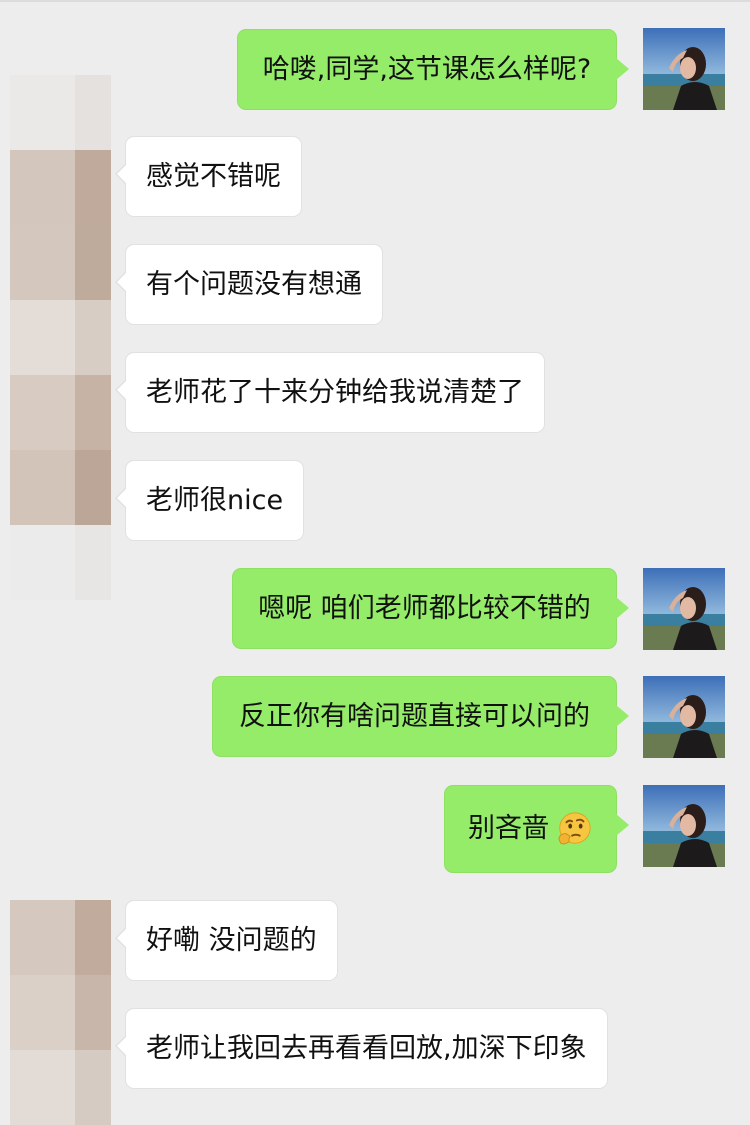 The height and width of the screenshot is (1125, 750). I want to click on message-text: 老师很nice, so click(215, 500).